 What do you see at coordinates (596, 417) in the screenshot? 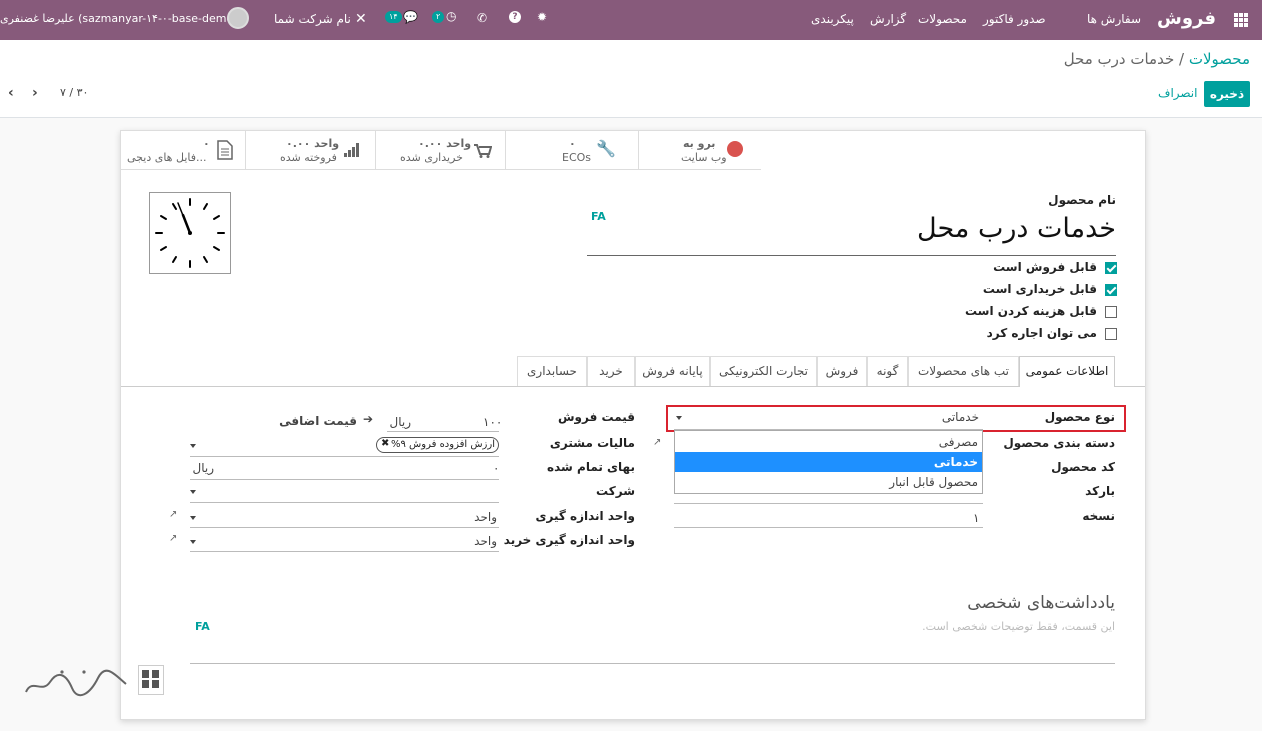
I see `sale-price-label: قیمت فروش` at bounding box center [596, 417].